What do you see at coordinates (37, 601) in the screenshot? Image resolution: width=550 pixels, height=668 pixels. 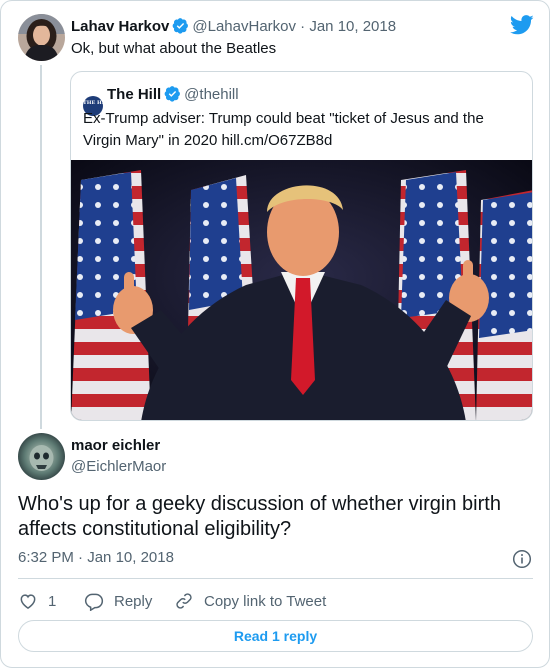 I see `like-button: 1` at bounding box center [37, 601].